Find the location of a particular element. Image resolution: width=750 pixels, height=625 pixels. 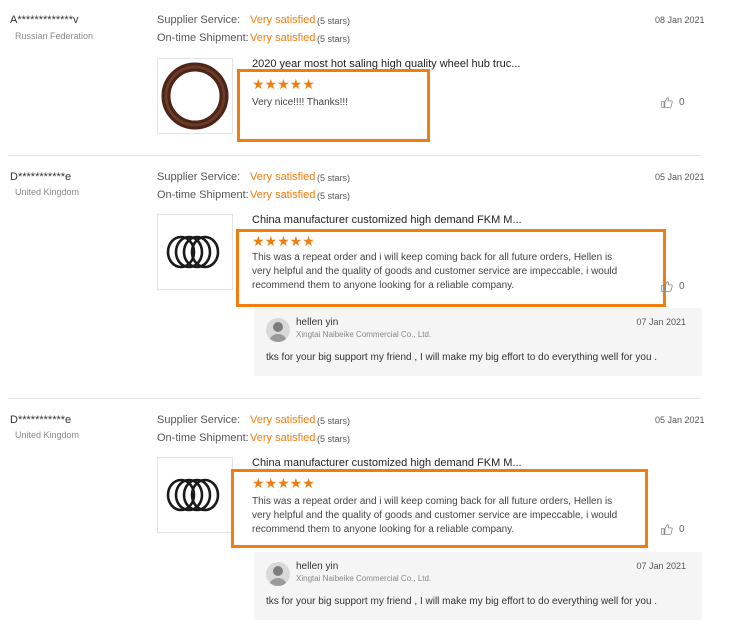

review-text: Very nice!!!! Thanks!!! is located at coordinates (300, 102).